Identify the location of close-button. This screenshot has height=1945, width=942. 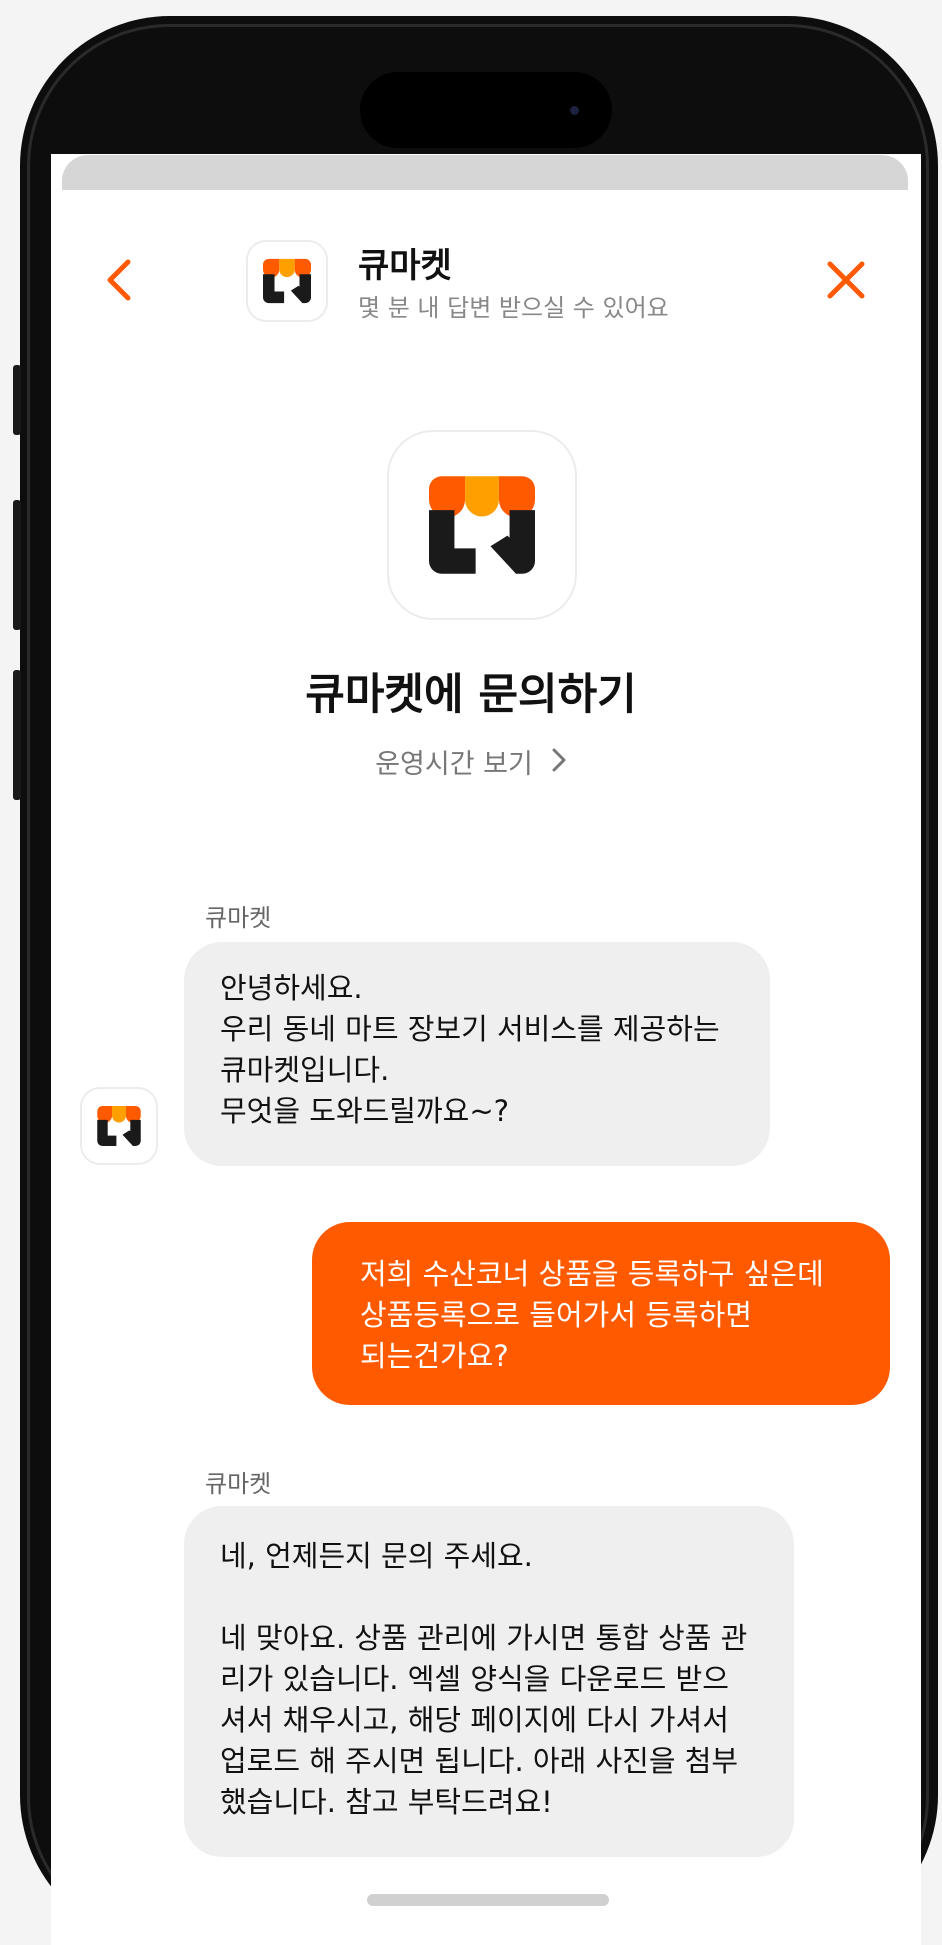
(846, 280).